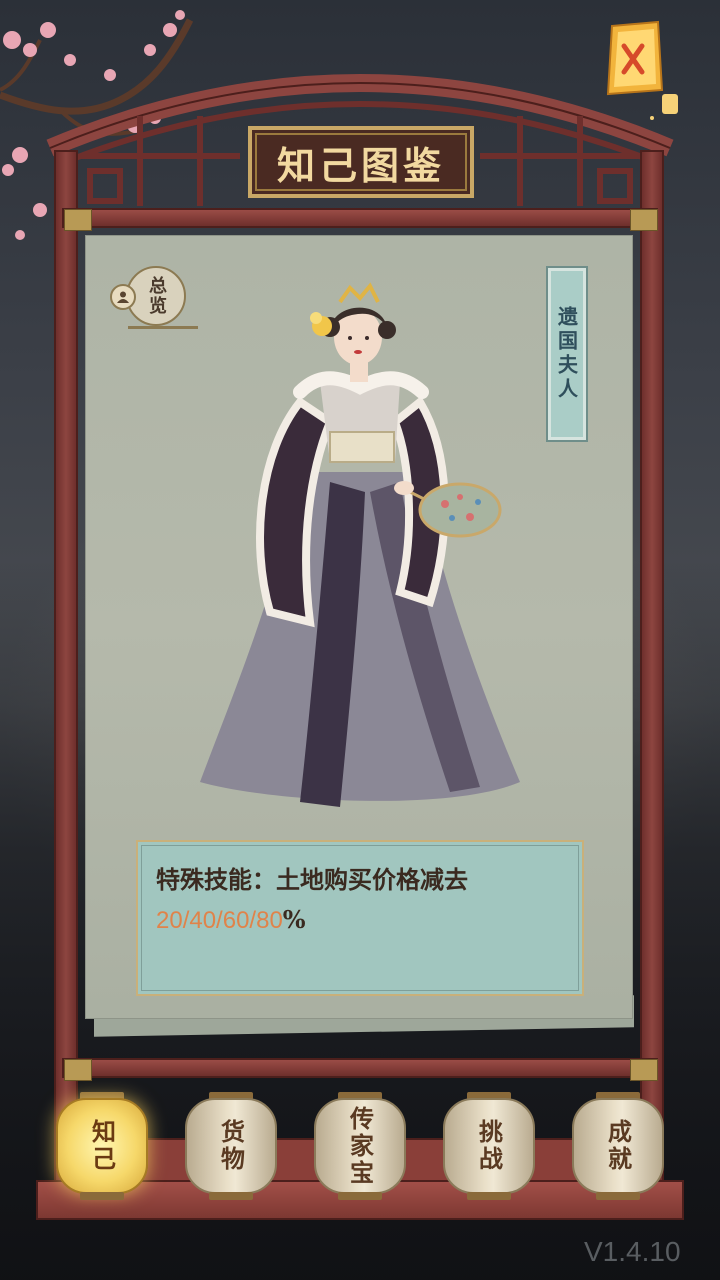  Describe the element at coordinates (219, 920) in the screenshot. I see `skill-values: 20/40/60/80` at that location.